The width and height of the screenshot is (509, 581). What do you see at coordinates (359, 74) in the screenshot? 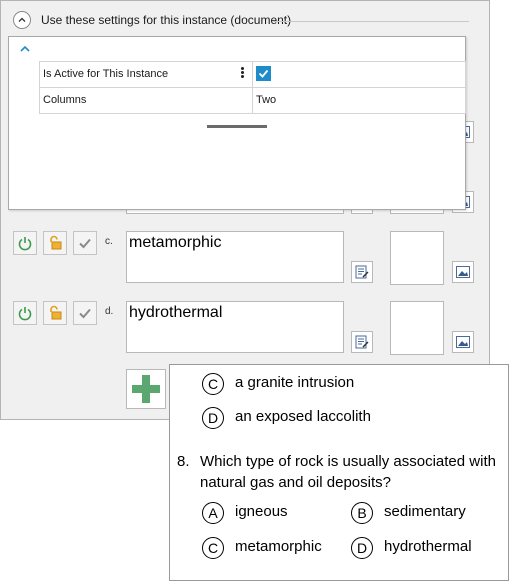
I see `property-value` at bounding box center [359, 74].